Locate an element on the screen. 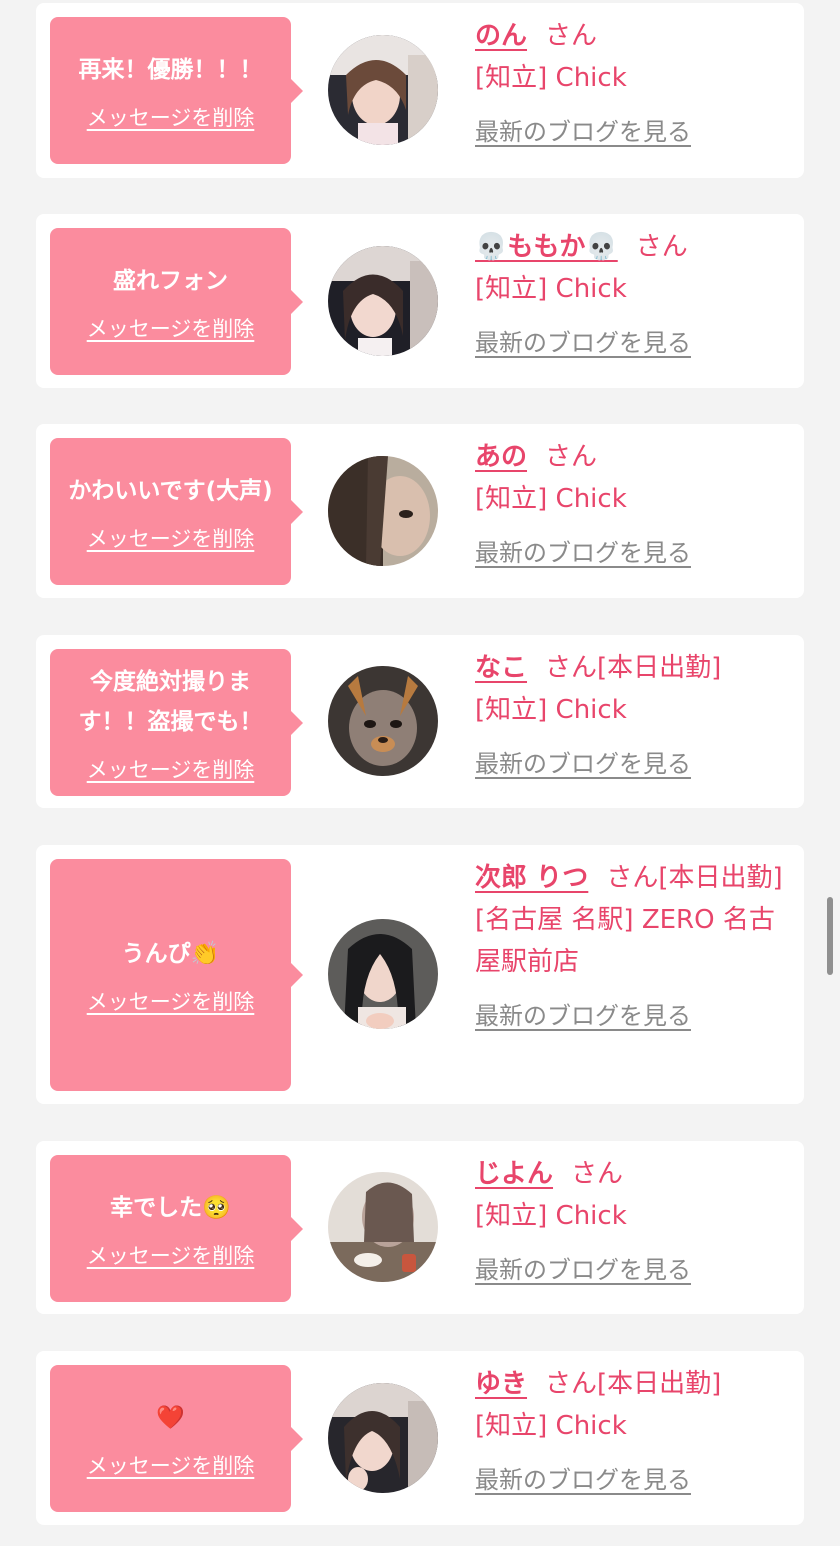 Image resolution: width=840 pixels, height=1546 pixels. girl-name-link: なこ is located at coordinates (501, 668).